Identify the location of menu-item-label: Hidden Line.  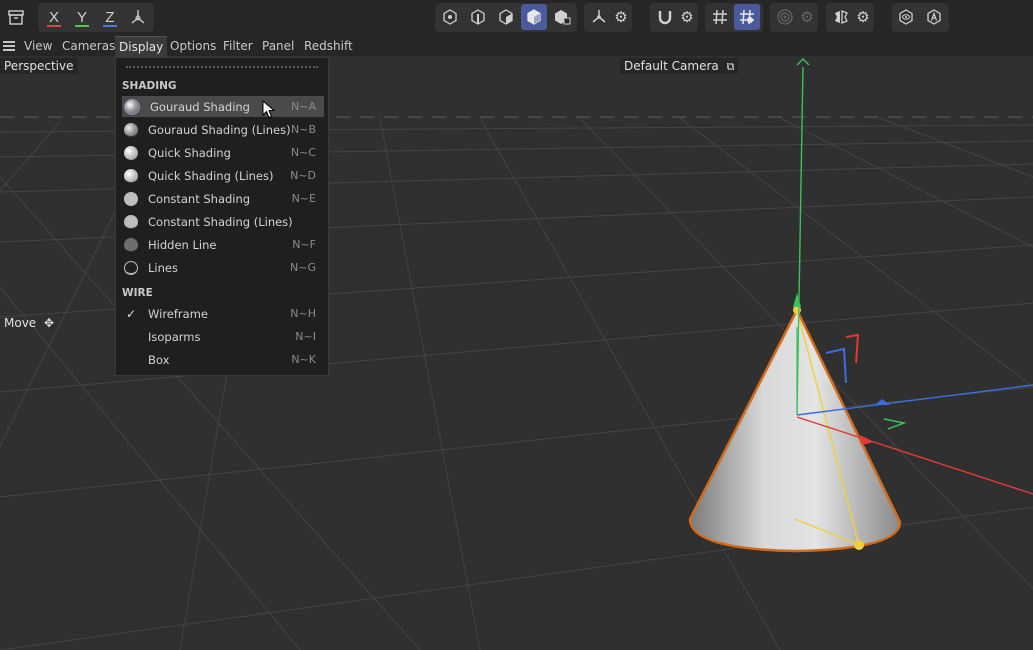
(182, 244).